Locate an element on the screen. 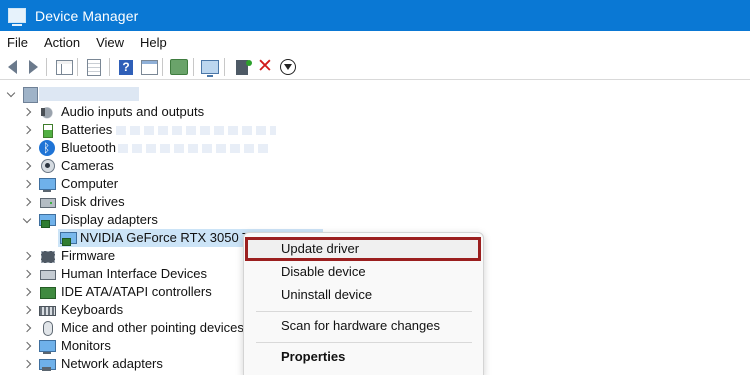  tree-item-label: Audio inputs and outputs is located at coordinates (133, 111).